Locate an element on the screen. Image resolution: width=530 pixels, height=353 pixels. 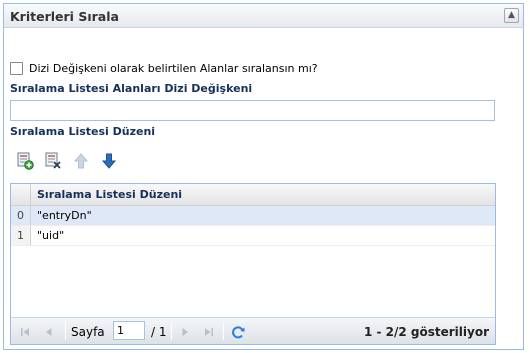
first-page-icon is located at coordinates (25, 332).